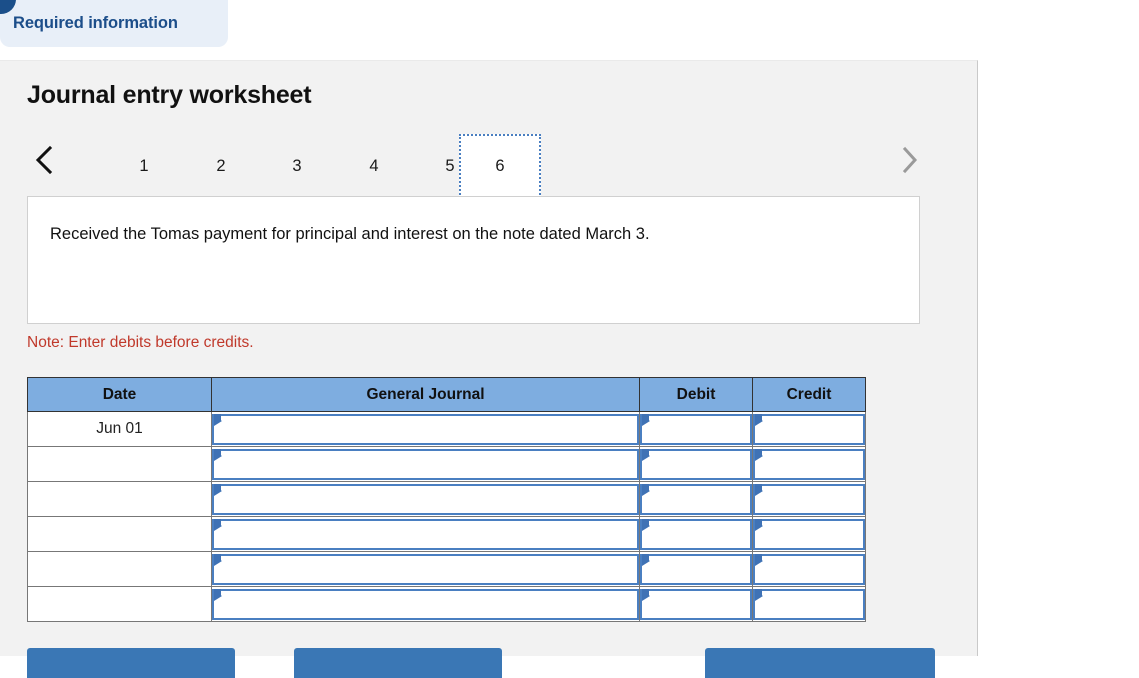  I want to click on top-bar: Required information, so click(569, 26).